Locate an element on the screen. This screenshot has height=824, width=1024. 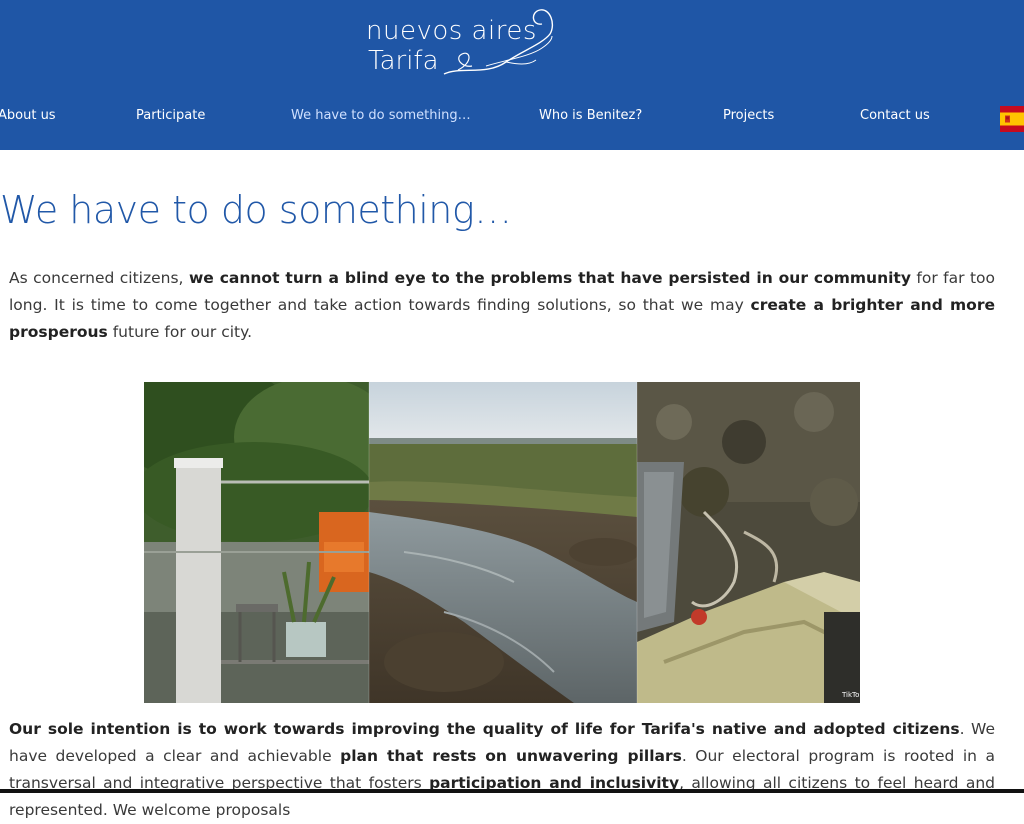
intro-text-3: future for our city. is located at coordinates (180, 332).